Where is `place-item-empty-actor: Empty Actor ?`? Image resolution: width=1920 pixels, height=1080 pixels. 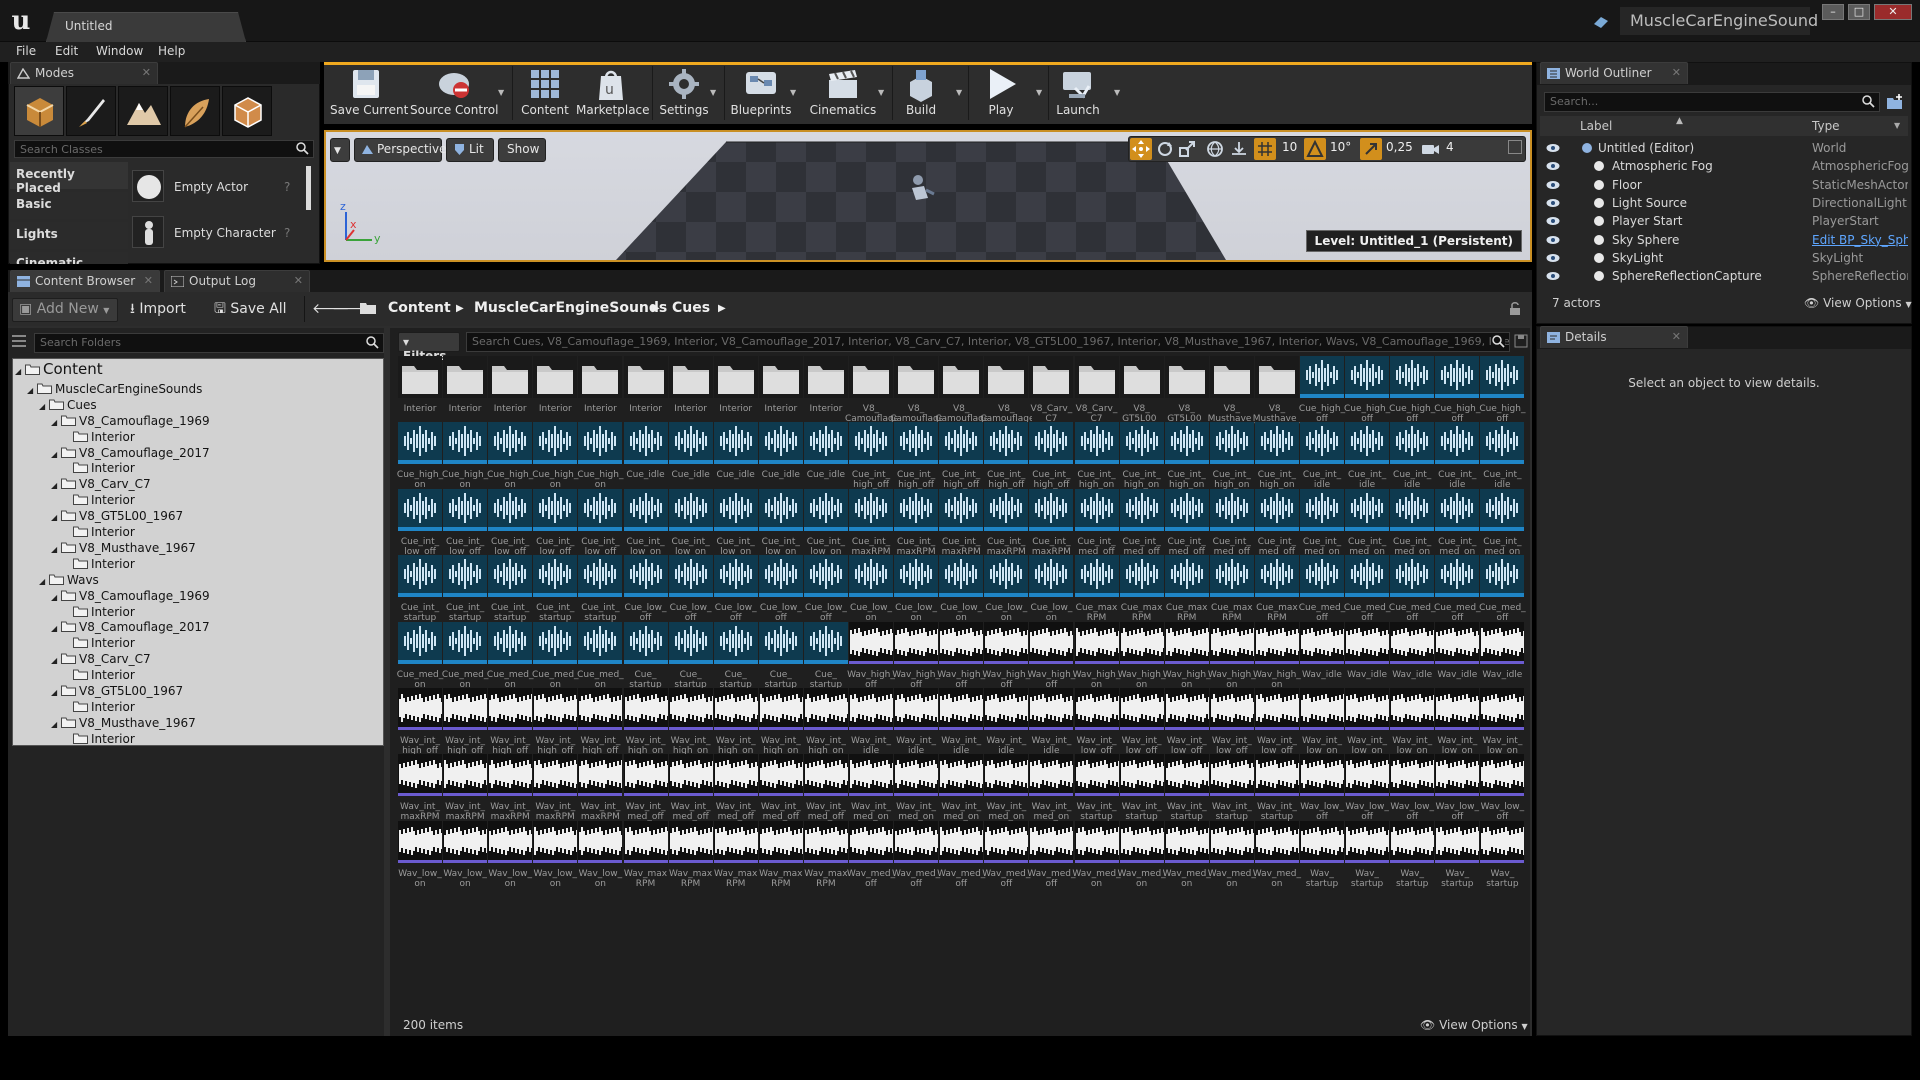 place-item-empty-actor: Empty Actor ? is located at coordinates (215, 188).